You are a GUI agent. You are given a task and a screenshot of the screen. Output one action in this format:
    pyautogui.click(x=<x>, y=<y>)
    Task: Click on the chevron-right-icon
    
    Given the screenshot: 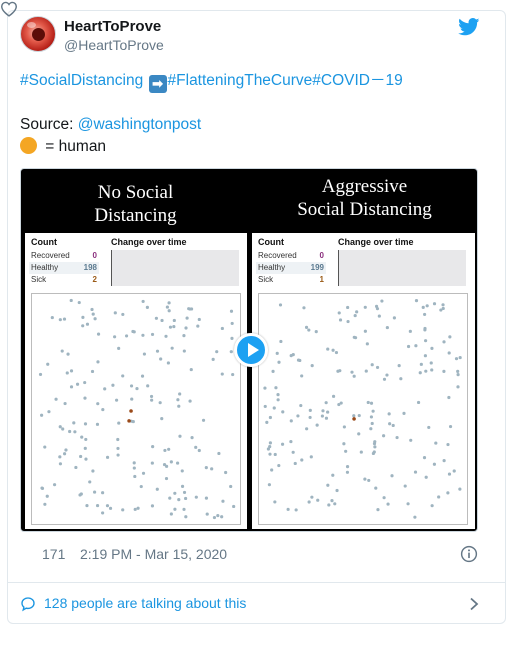 What is the action you would take?
    pyautogui.click(x=474, y=604)
    